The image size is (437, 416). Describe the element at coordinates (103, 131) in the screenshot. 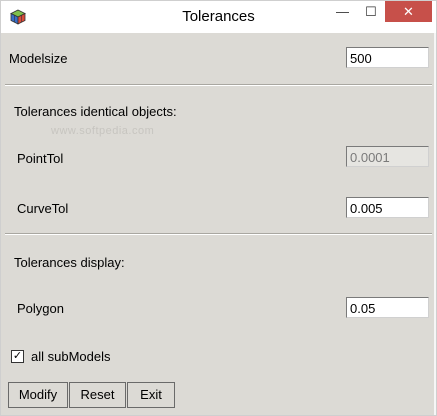

I see `watermark: www.softpedia.com` at that location.